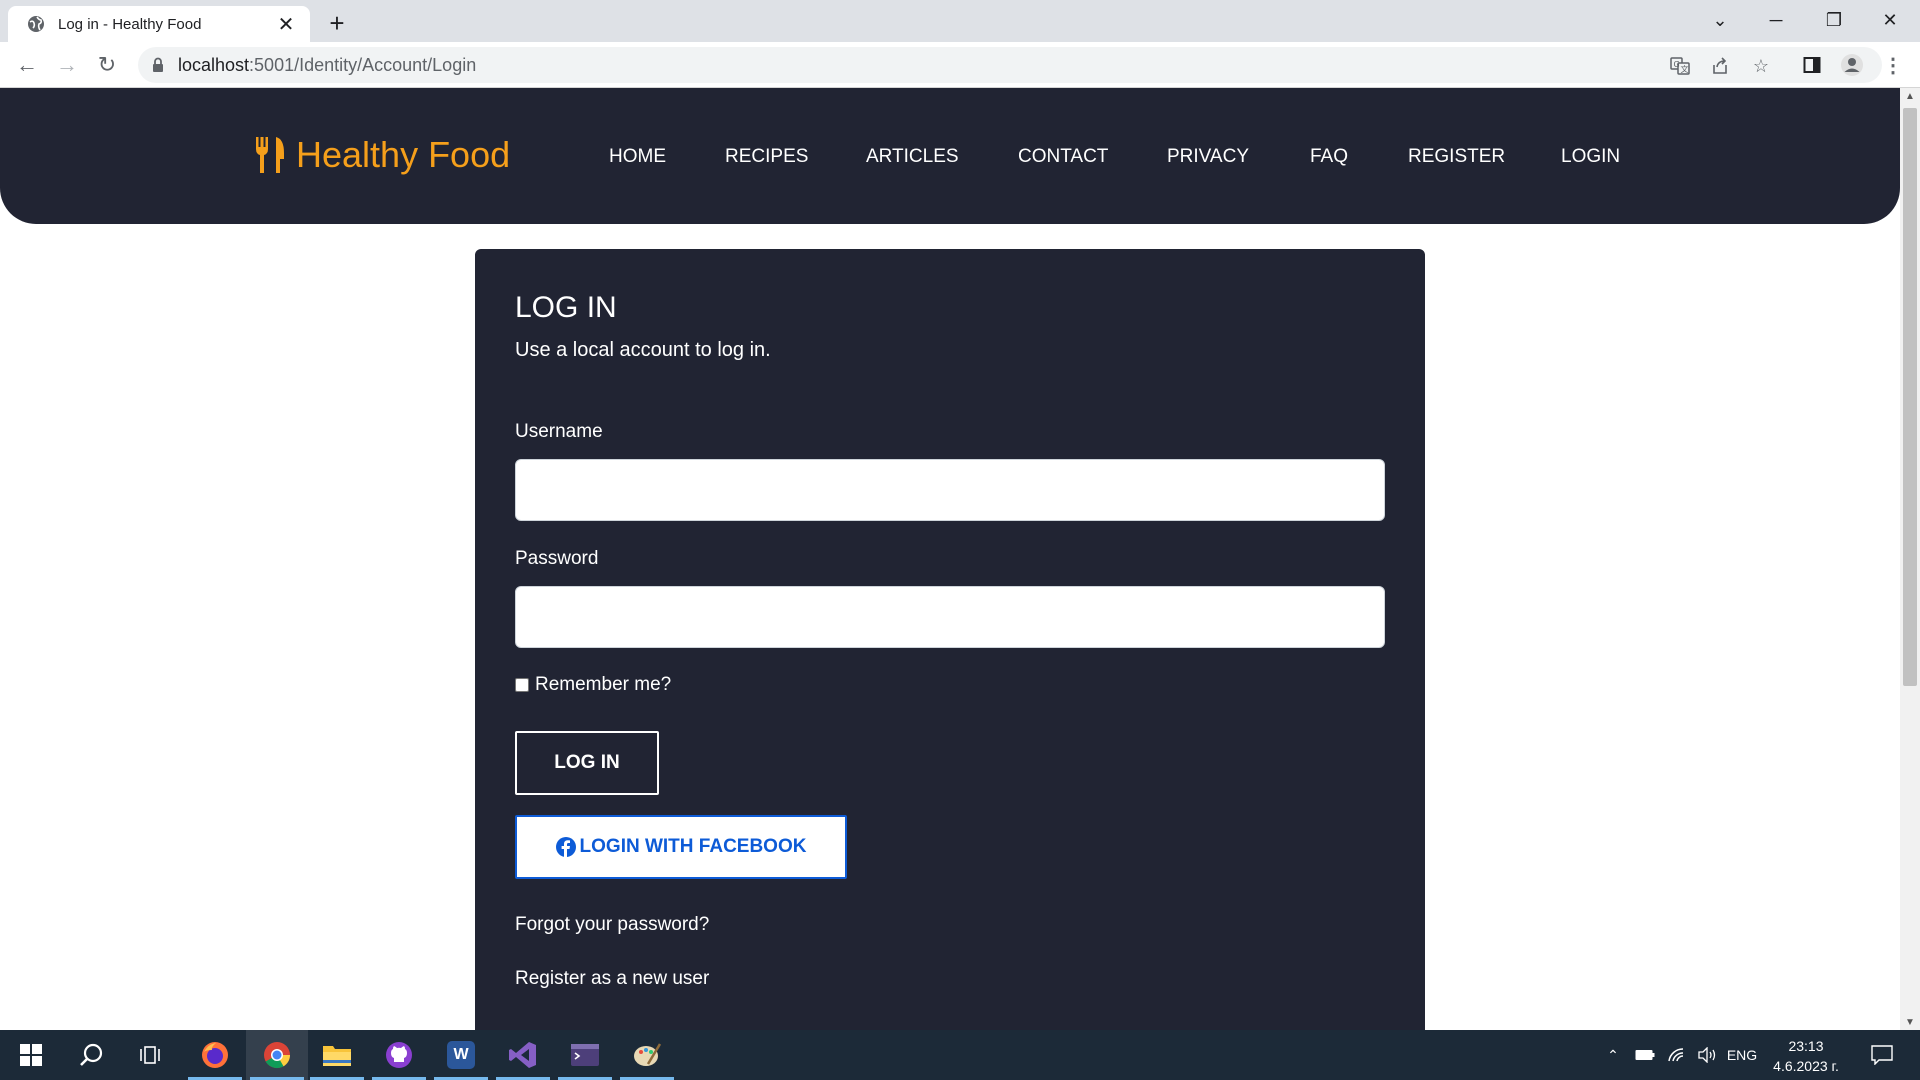 This screenshot has height=1080, width=1920. What do you see at coordinates (960, 21) in the screenshot?
I see `browser-tab-strip: Log in - Healthy Food ✕ + ⌄ ─ ❐ ✕` at bounding box center [960, 21].